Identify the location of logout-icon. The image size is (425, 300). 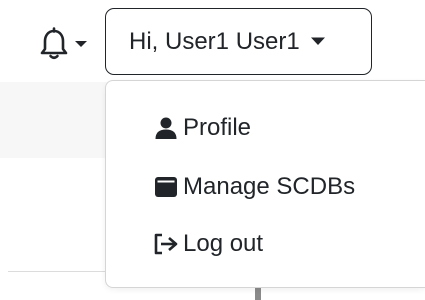
(166, 244).